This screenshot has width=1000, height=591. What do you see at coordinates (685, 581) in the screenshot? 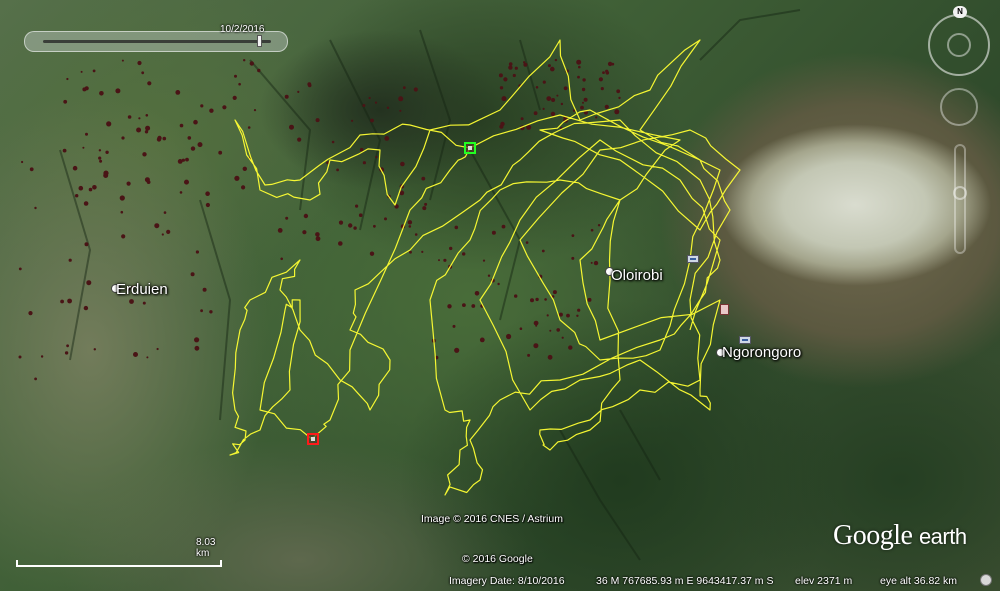
I see `coordinates-readout: 36 M 767685.93 m E 9643417.37 m S` at bounding box center [685, 581].